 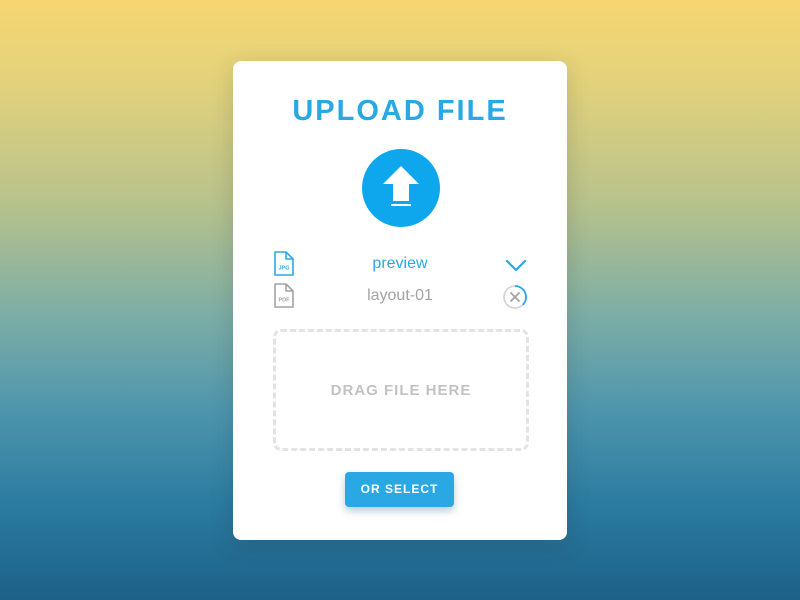 I want to click on drop-zone: DRAG FILE HERE, so click(x=401, y=390).